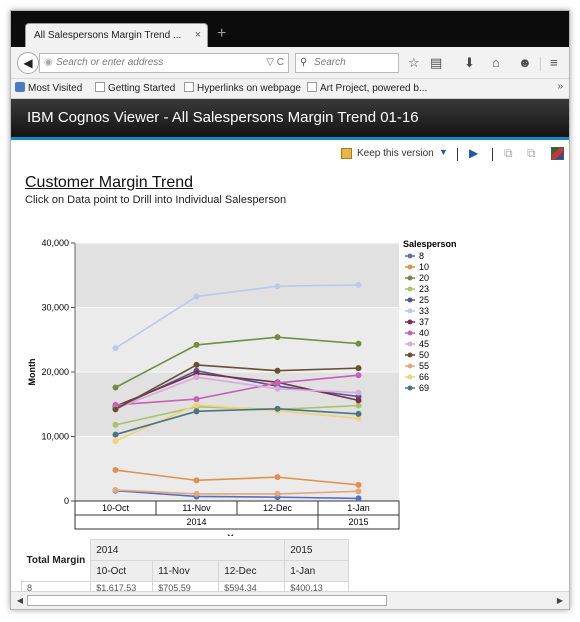 The width and height of the screenshot is (580, 622). Describe the element at coordinates (249, 88) in the screenshot. I see `bookmark-label: Hyperlinks on webpage` at that location.